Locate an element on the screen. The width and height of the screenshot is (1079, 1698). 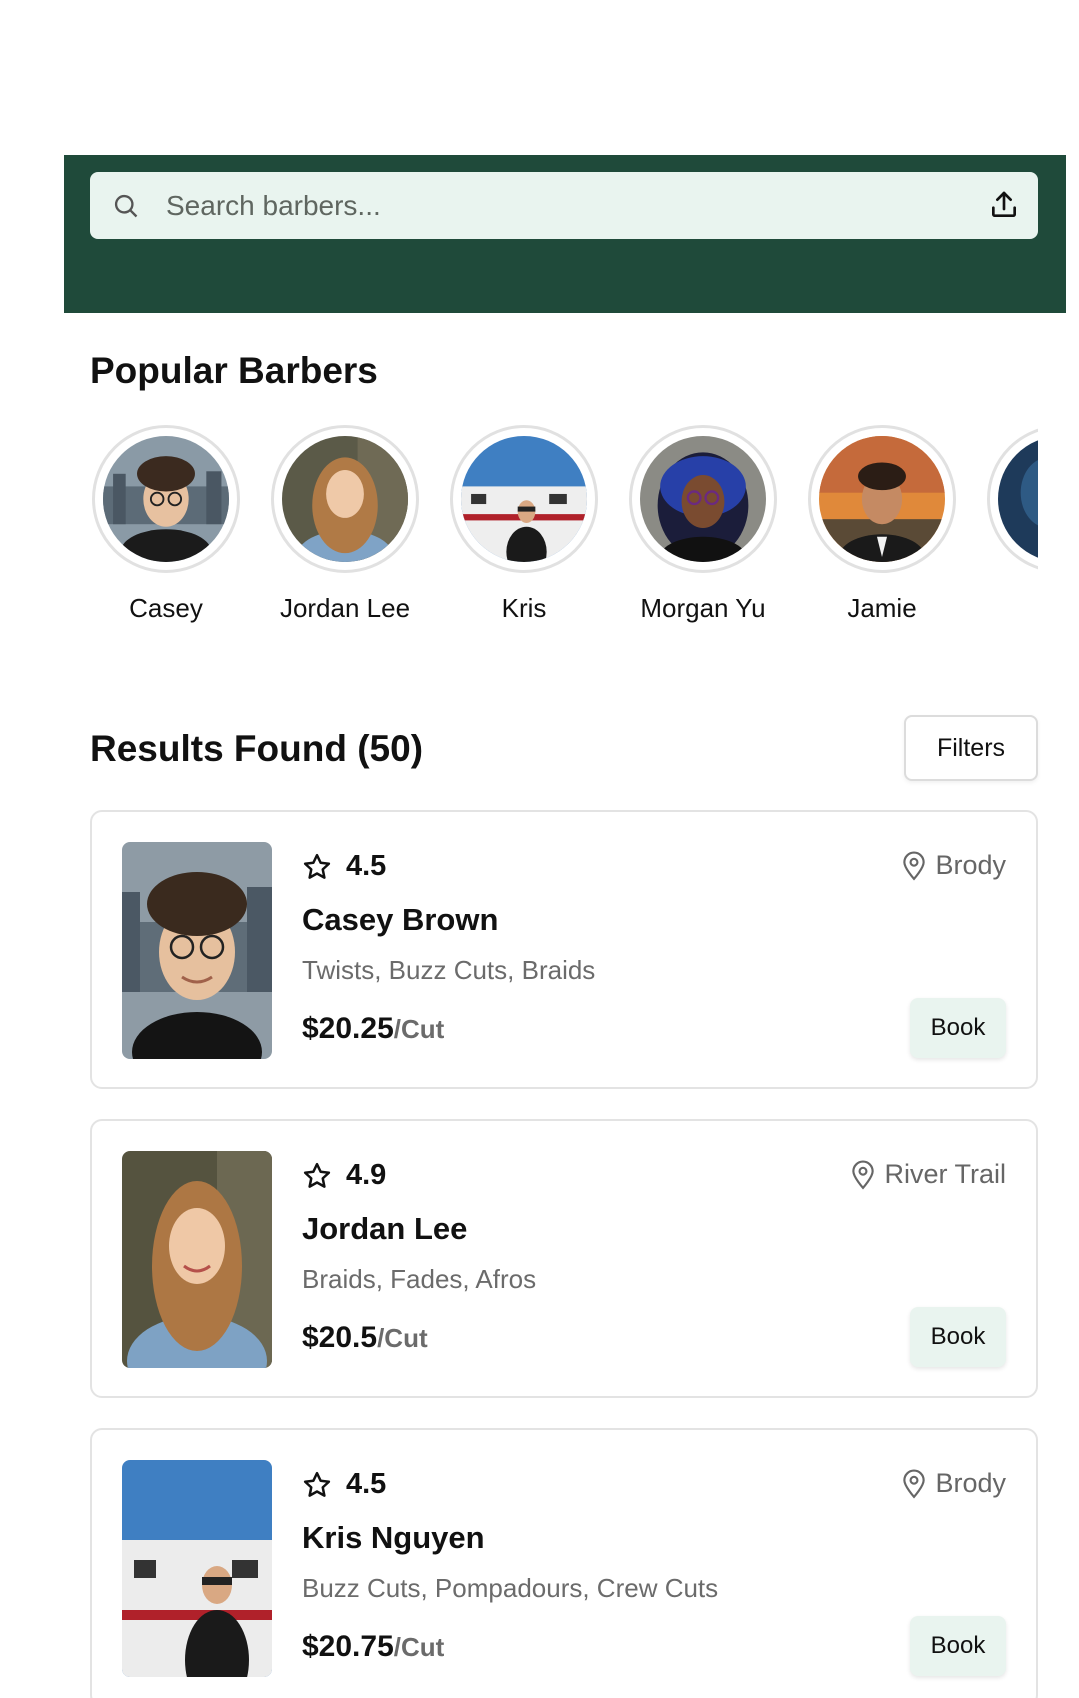
popular-barber-jordan-lee: Jordan Lee is located at coordinates (345, 524).